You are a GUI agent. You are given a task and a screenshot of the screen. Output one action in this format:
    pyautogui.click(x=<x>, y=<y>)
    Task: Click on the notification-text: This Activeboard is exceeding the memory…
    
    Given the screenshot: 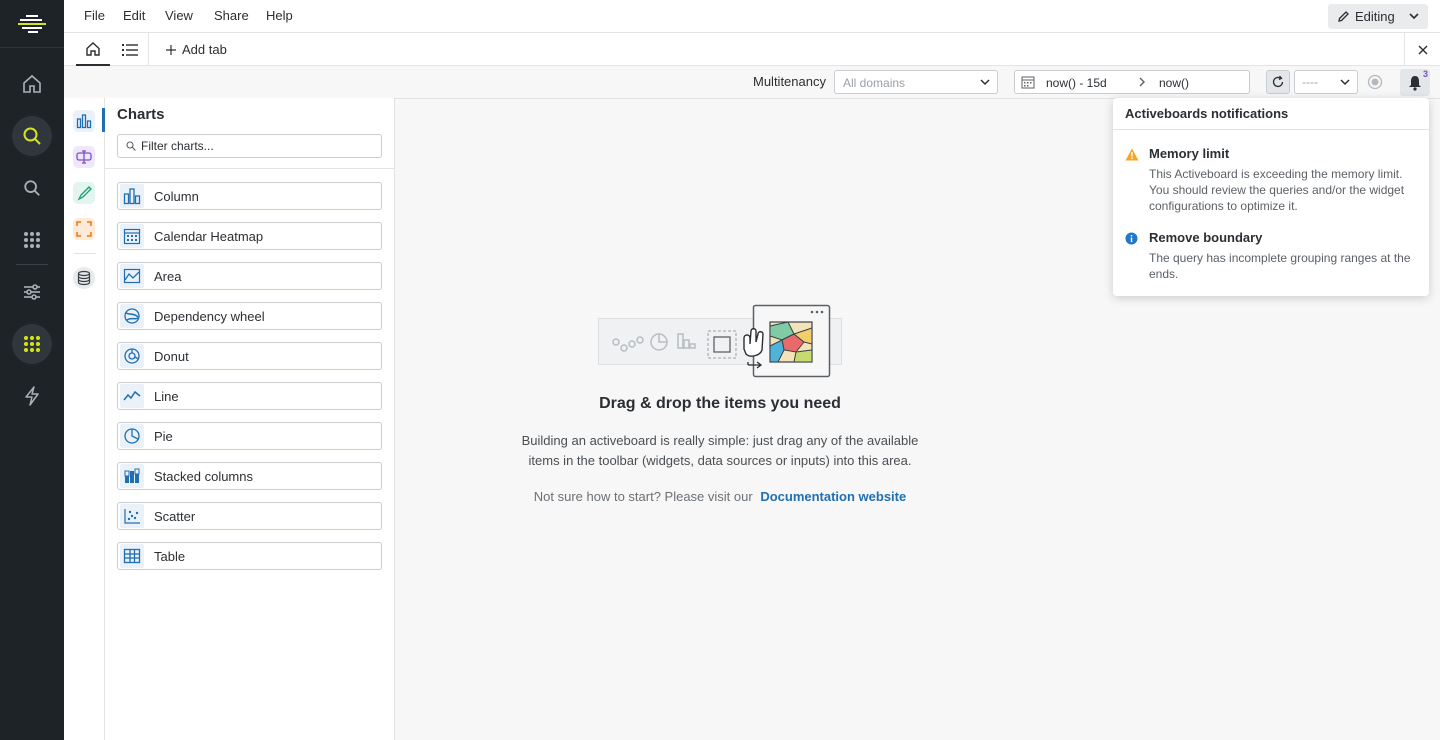 What is the action you would take?
    pyautogui.click(x=1277, y=190)
    